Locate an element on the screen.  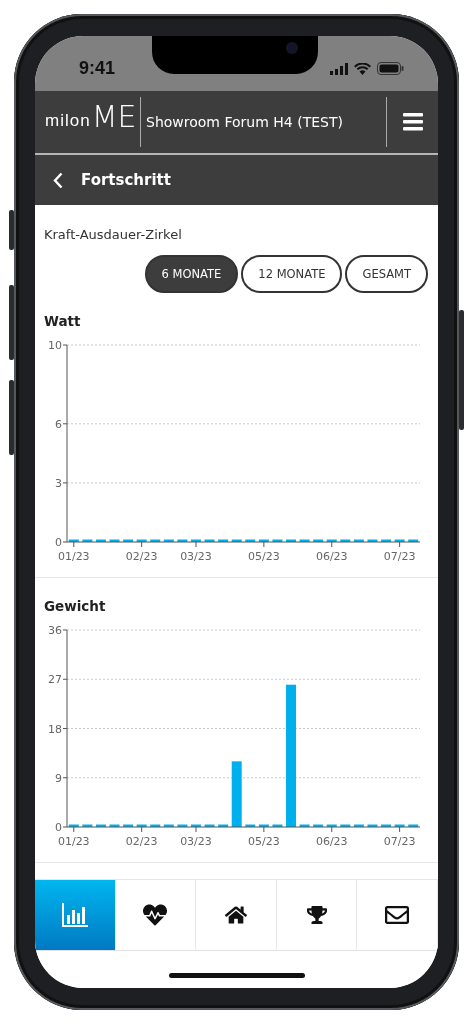
axis-label: 27 is located at coordinates (55, 680).